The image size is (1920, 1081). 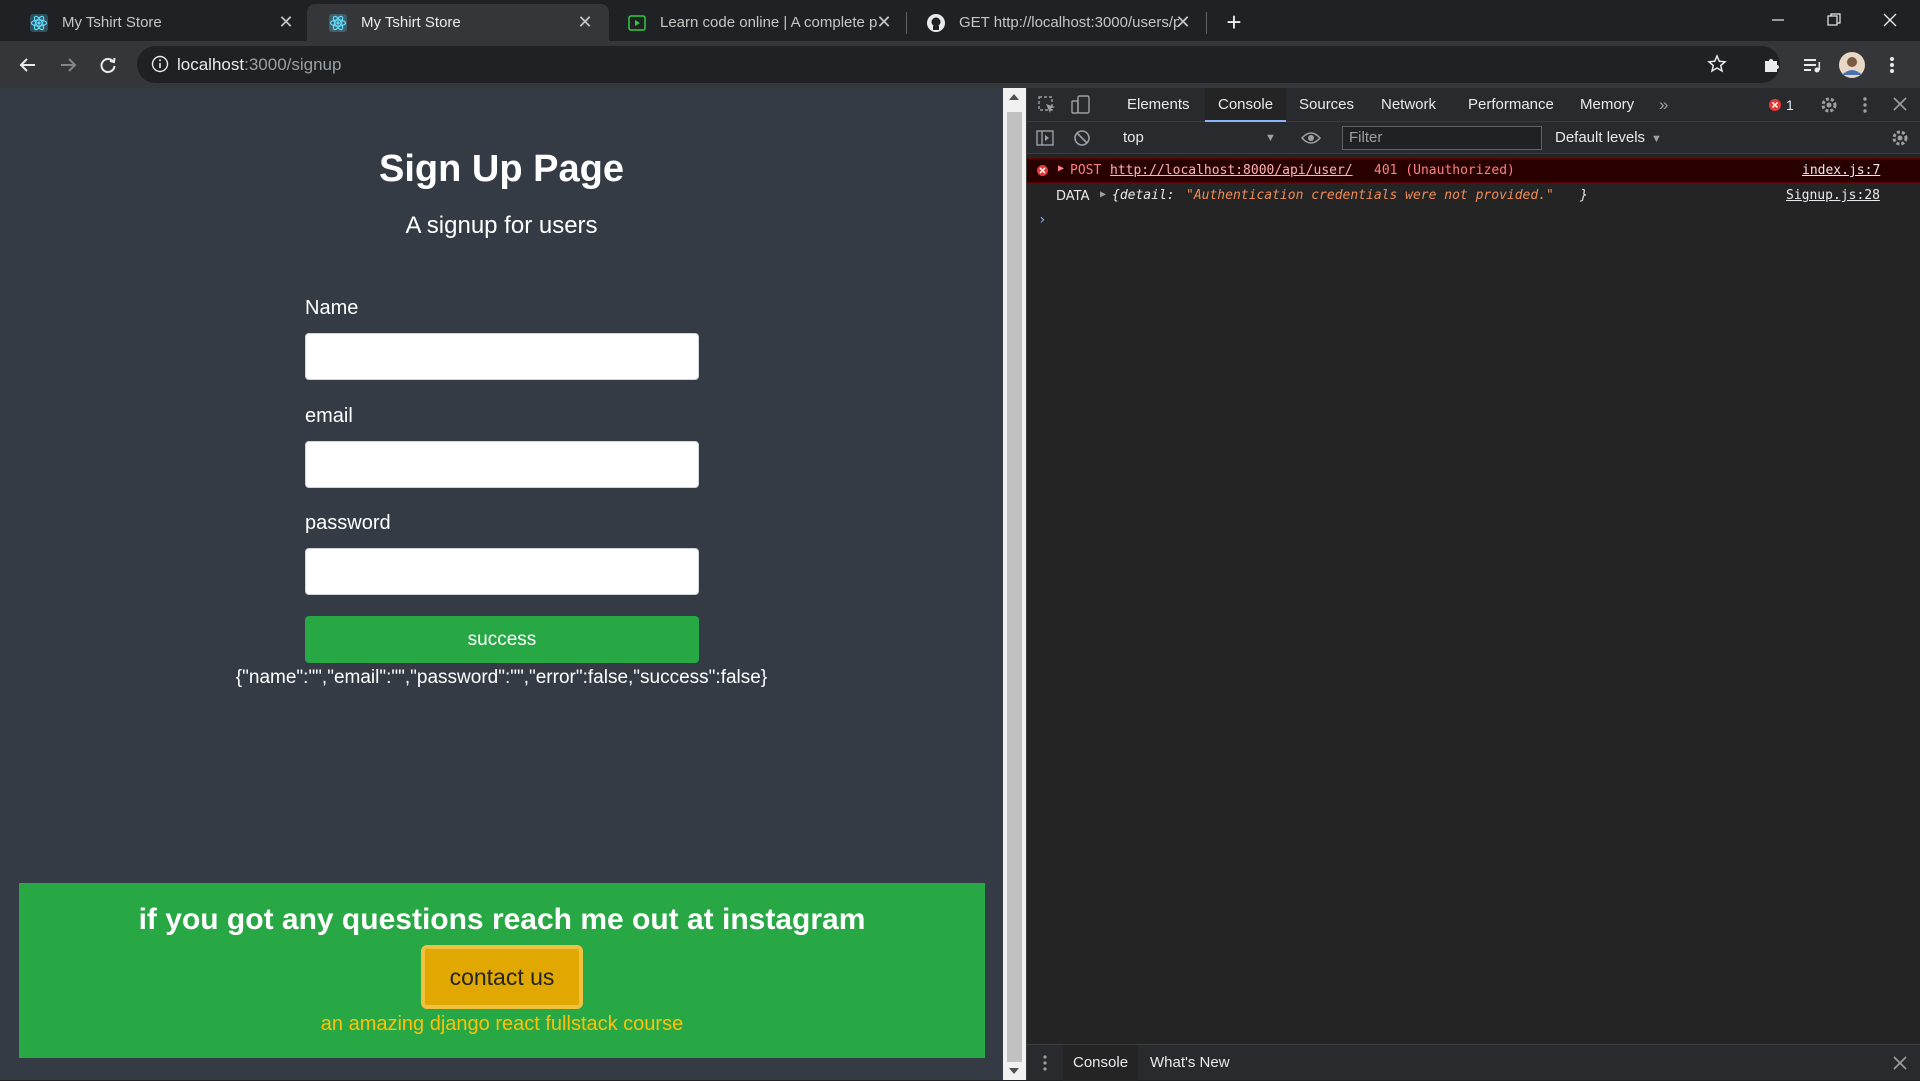 What do you see at coordinates (1834, 20) in the screenshot?
I see `restore-icon` at bounding box center [1834, 20].